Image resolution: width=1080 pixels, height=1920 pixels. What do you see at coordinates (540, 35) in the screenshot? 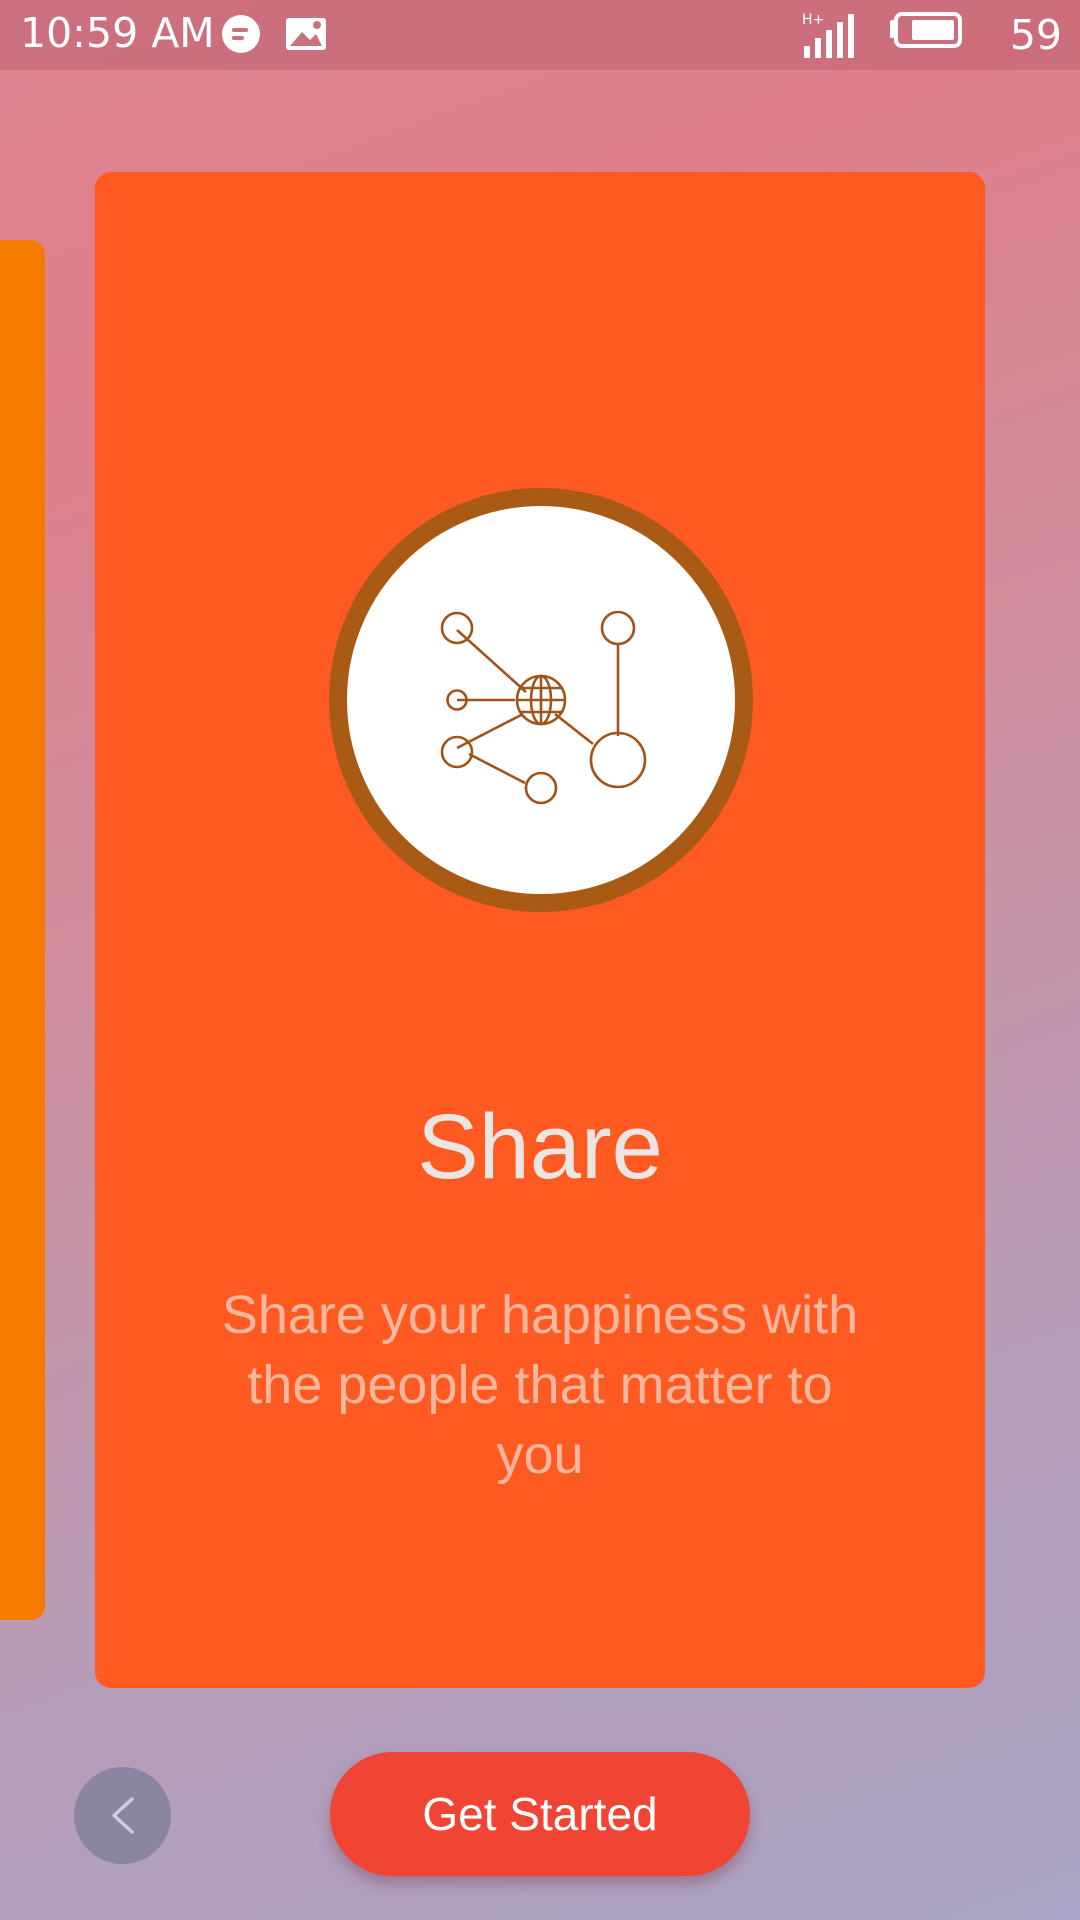
I see `status-bar: 10:59 AM H+ 59` at bounding box center [540, 35].